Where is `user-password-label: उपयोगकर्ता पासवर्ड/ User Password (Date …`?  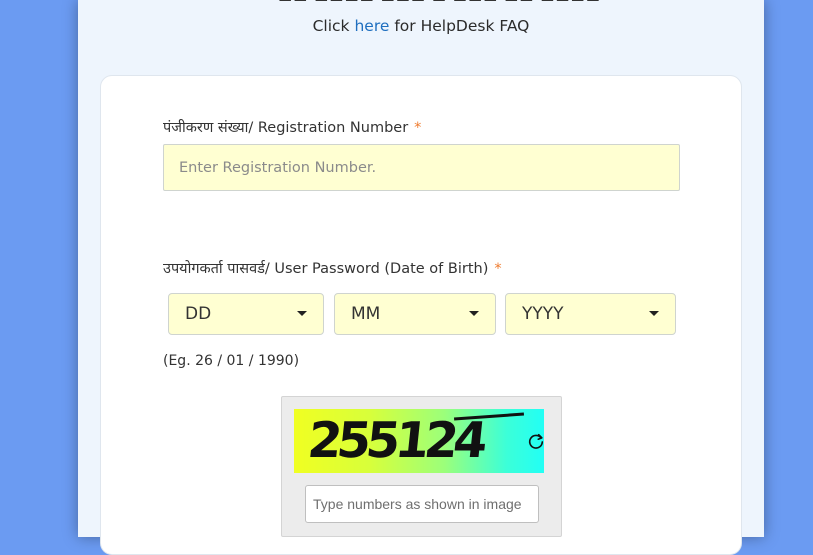 user-password-label: उपयोगकर्ता पासवर्ड/ User Password (Date … is located at coordinates (332, 268).